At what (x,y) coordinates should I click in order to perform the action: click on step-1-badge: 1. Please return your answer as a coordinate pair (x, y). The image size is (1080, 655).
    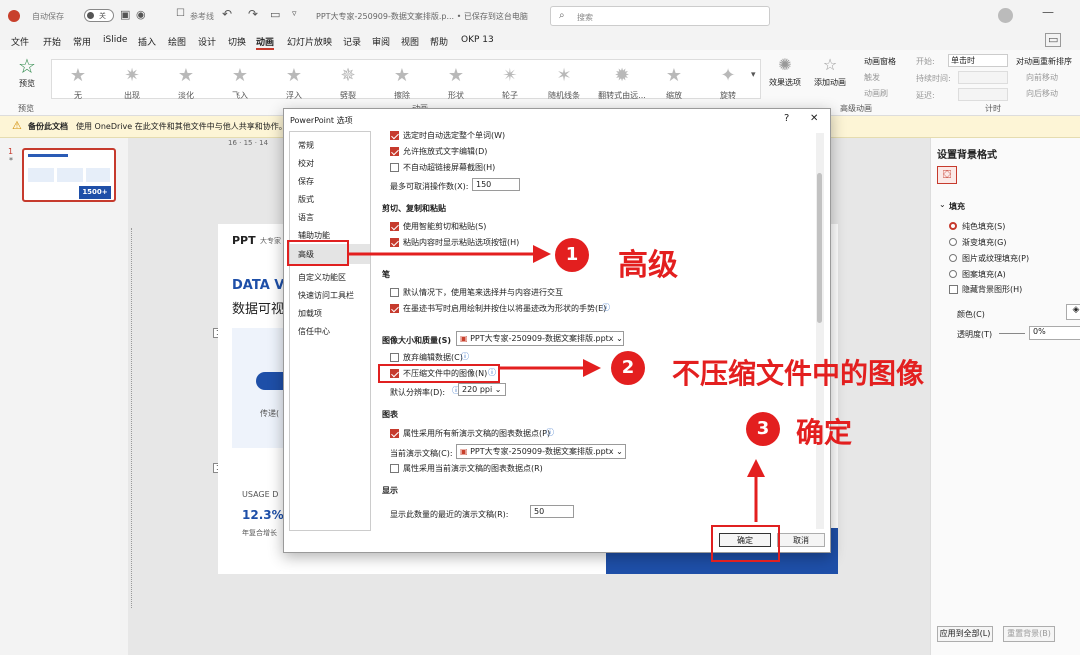
    Looking at the image, I should click on (572, 255).